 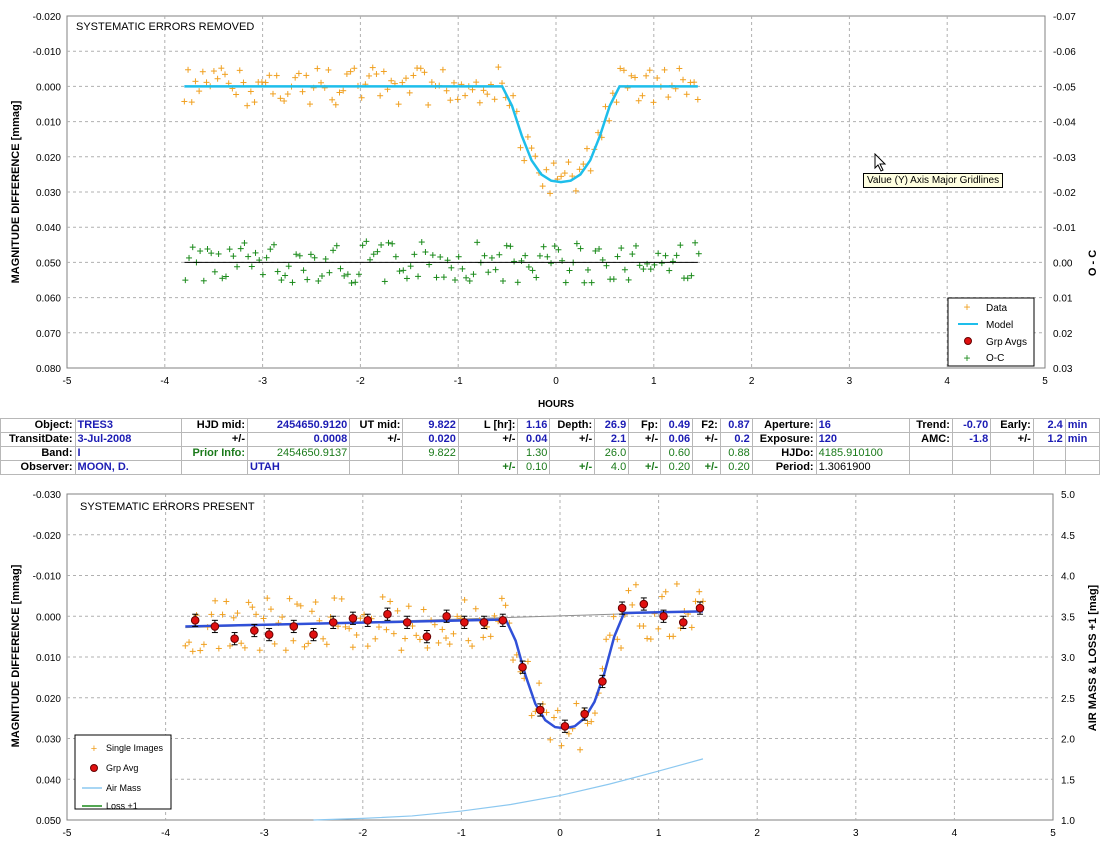 I want to click on y2-tick-label: 2.0, so click(x=1068, y=740).